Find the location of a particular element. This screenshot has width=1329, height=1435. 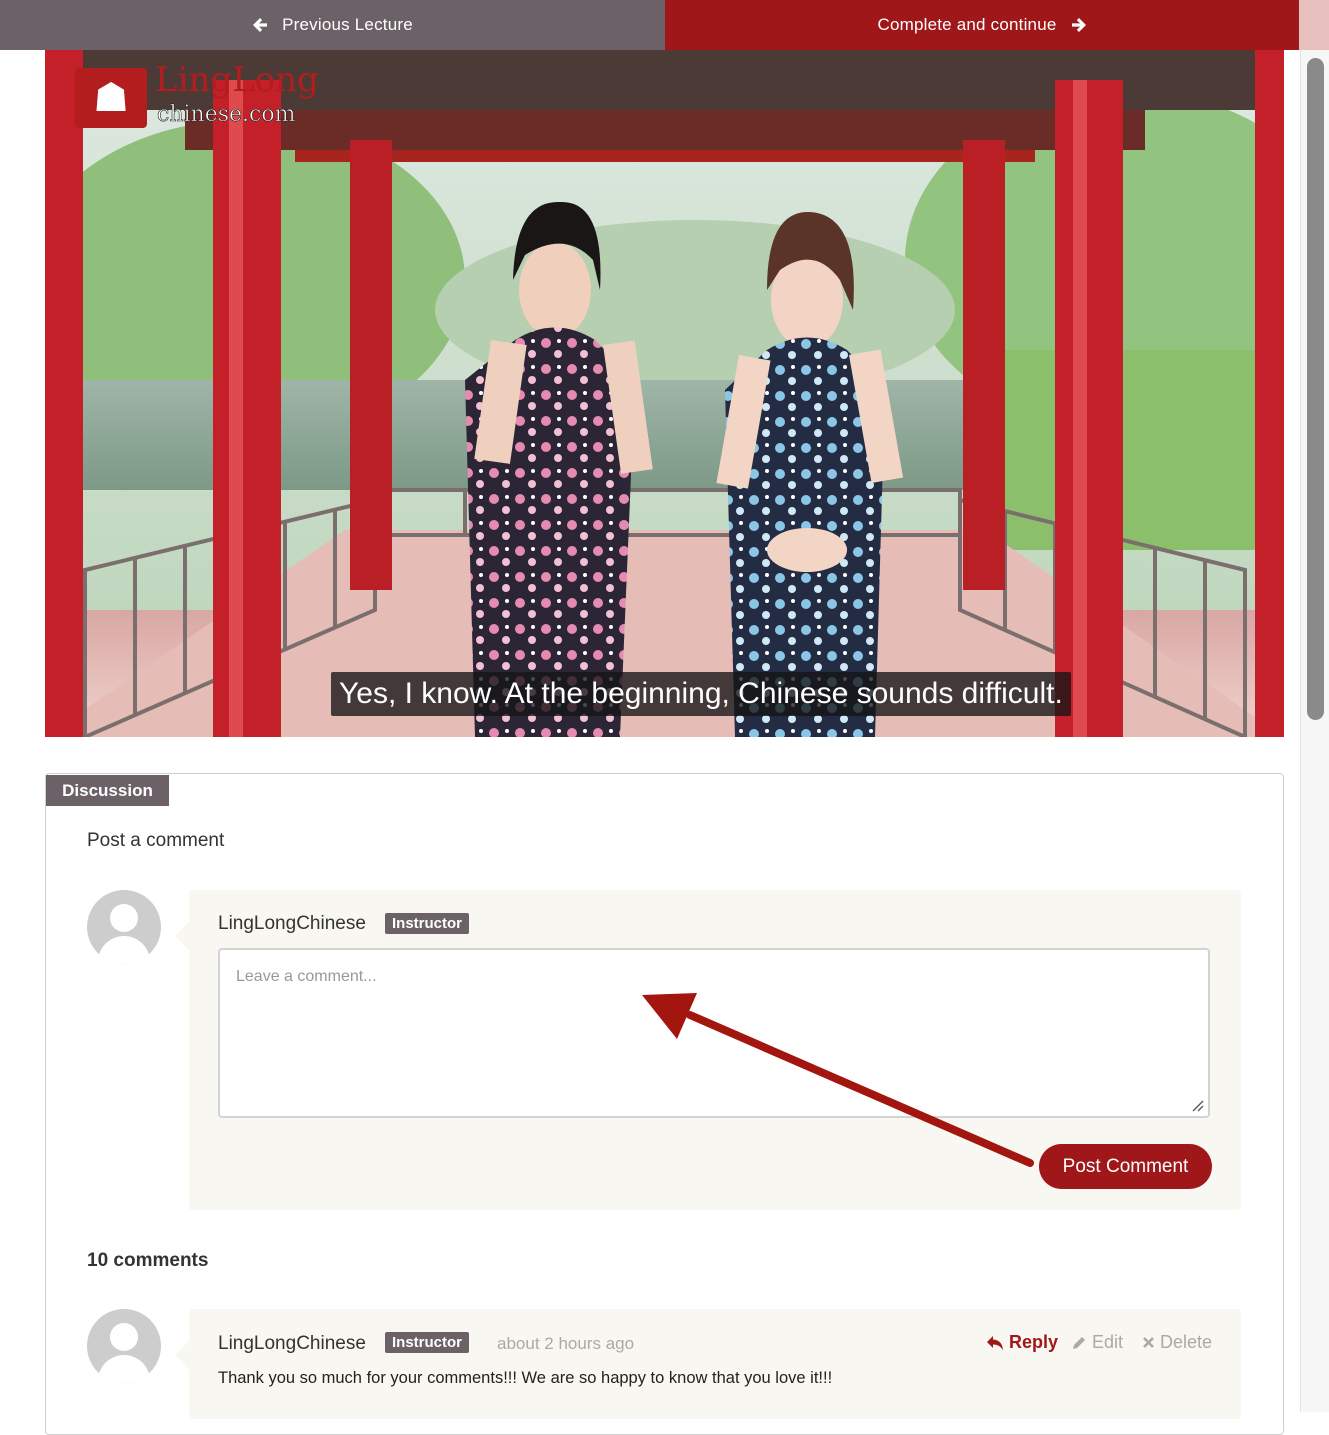

discussion-tab: Discussion is located at coordinates (107, 790).